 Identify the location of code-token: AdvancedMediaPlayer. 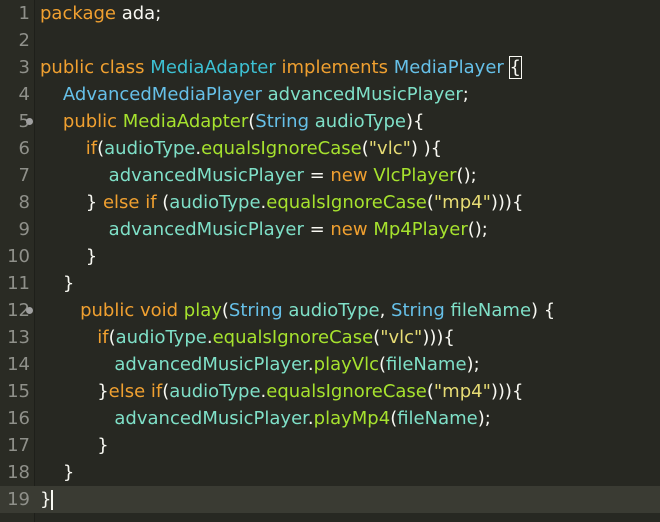
(165, 94).